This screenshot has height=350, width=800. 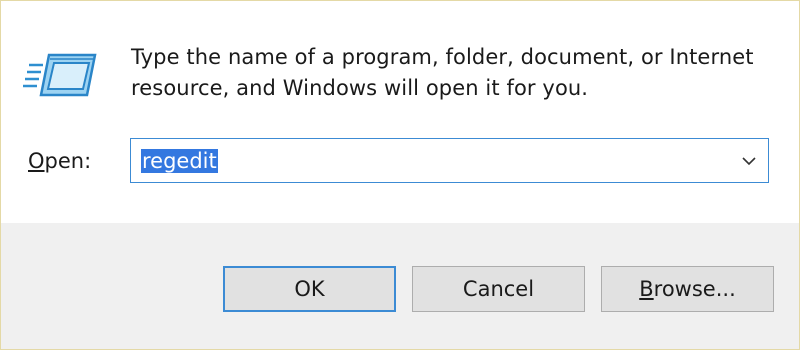 I want to click on browse-button-accesskey: B, so click(x=646, y=289).